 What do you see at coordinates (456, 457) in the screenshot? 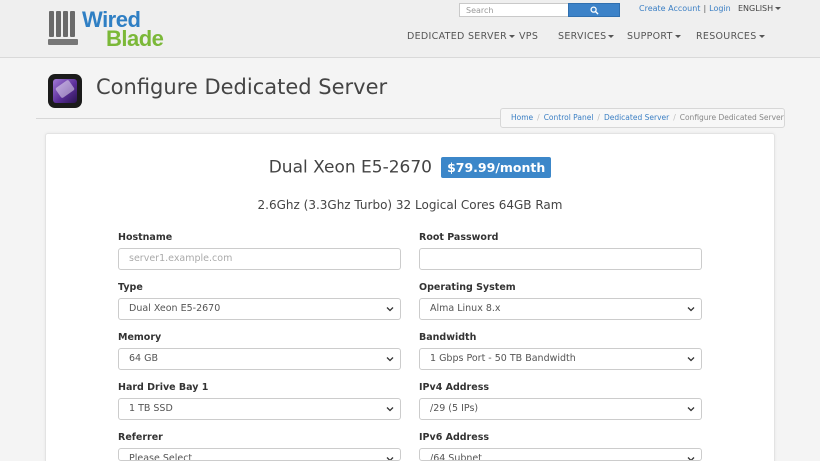
I see `ipv6-value: /64 Subnet` at bounding box center [456, 457].